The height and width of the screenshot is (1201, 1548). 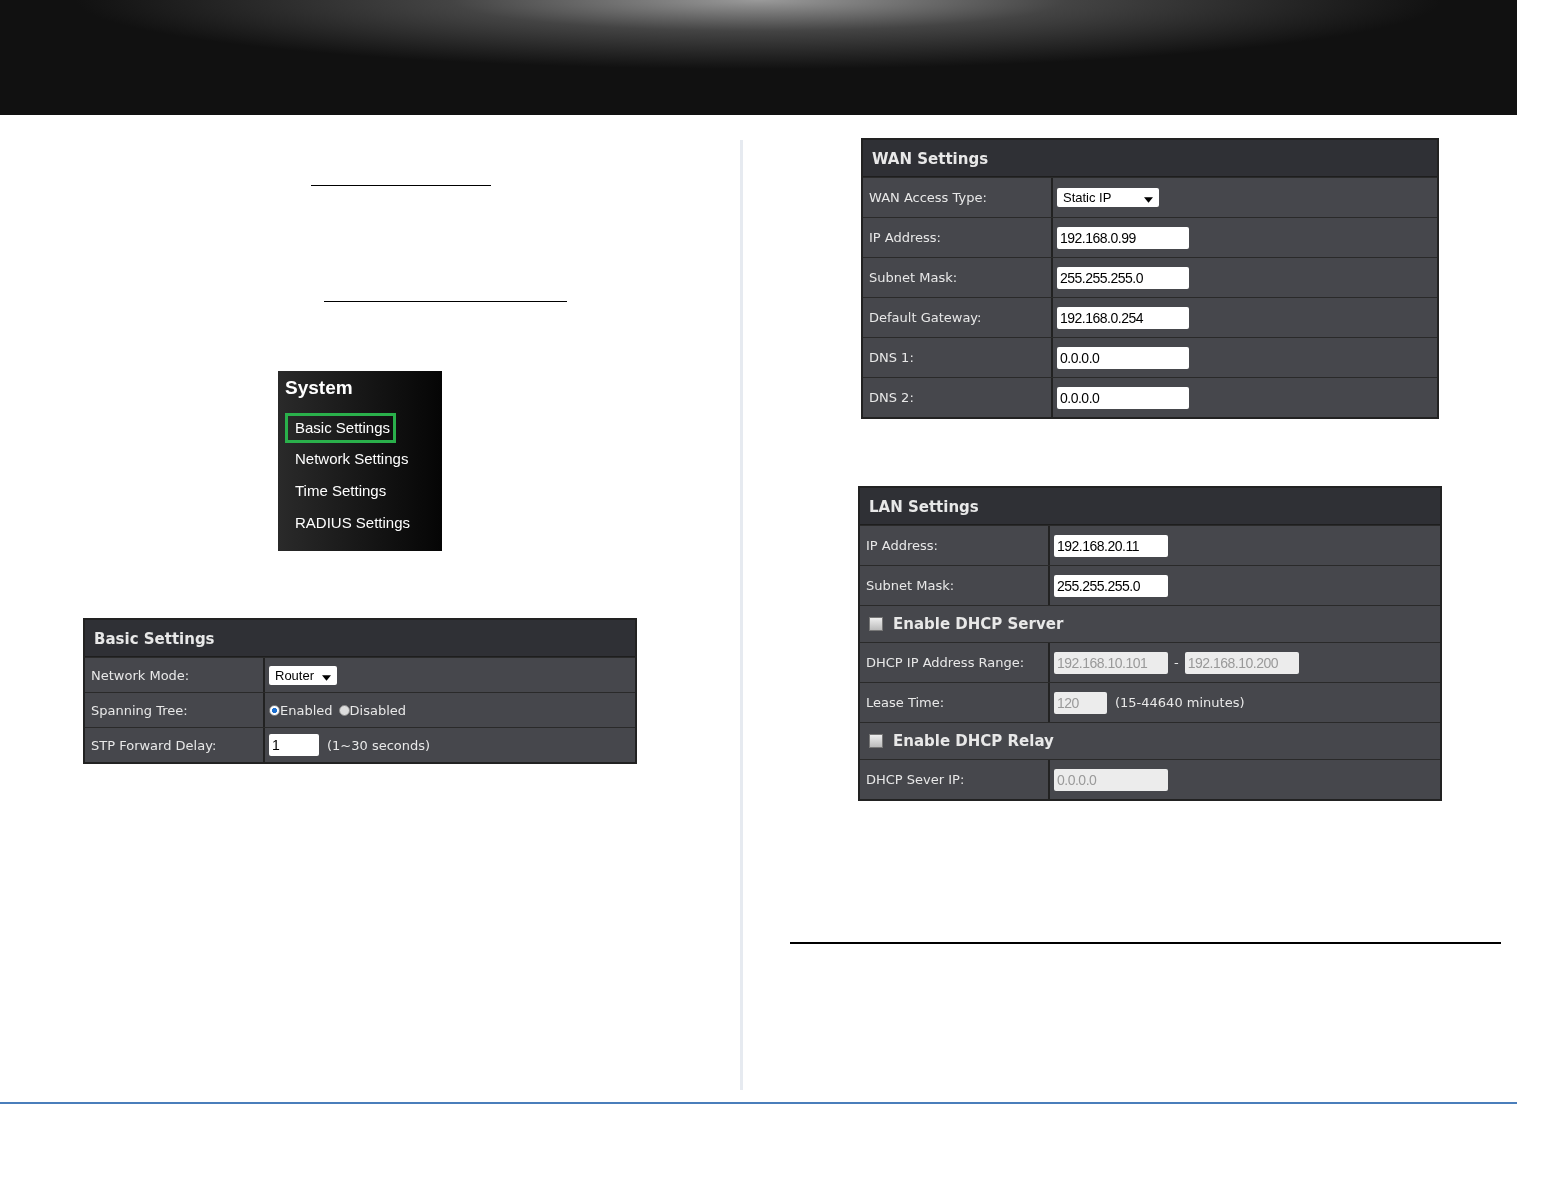 What do you see at coordinates (294, 745) in the screenshot?
I see `input-field: 1` at bounding box center [294, 745].